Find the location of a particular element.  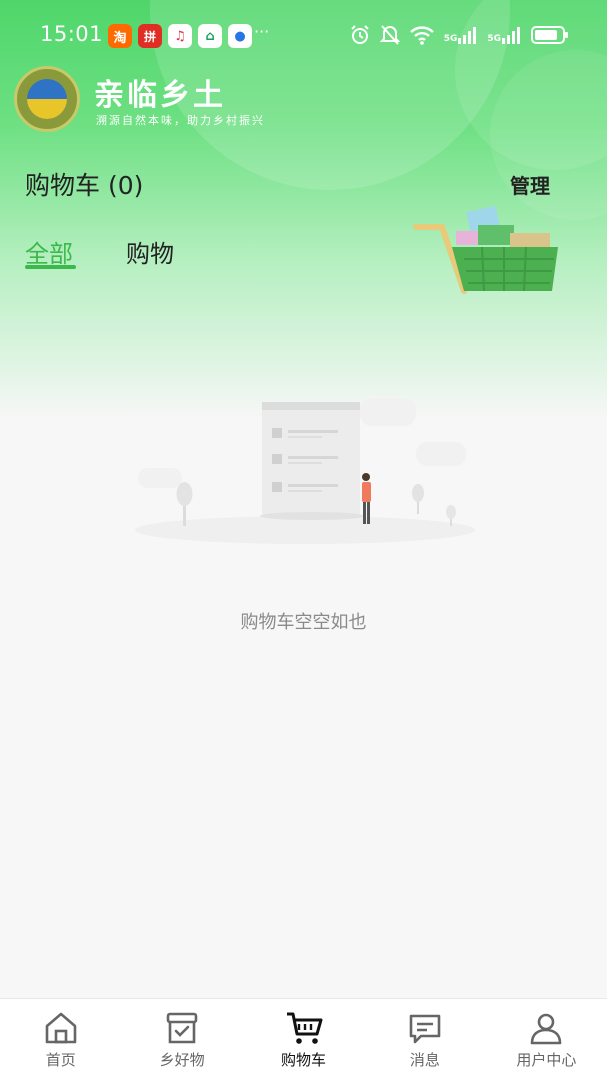

home-app-icon: ⌂ is located at coordinates (210, 36).